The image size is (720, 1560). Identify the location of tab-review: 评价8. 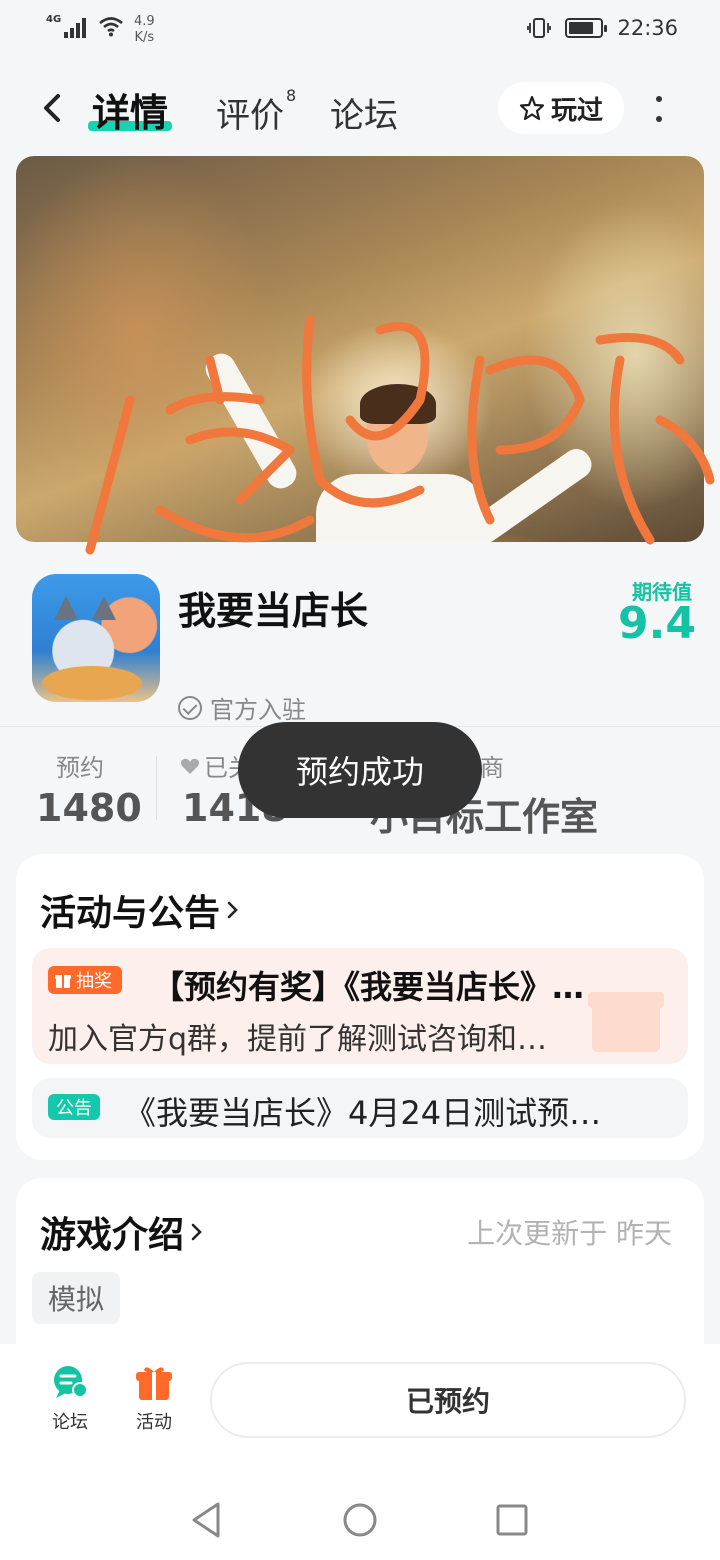
(256, 111).